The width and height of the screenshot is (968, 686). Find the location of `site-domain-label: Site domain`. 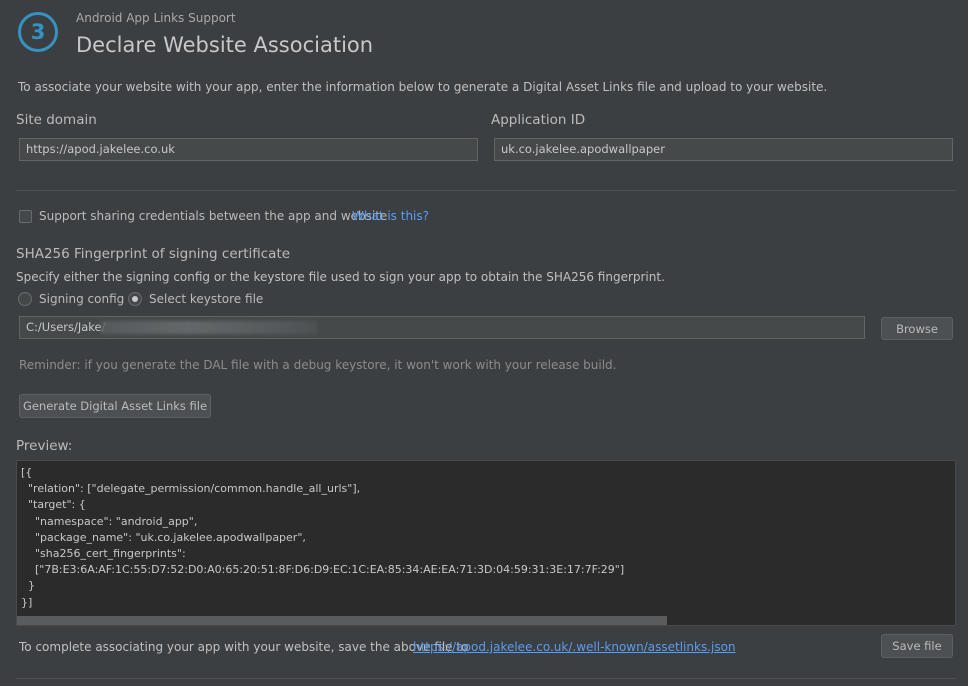

site-domain-label: Site domain is located at coordinates (56, 120).